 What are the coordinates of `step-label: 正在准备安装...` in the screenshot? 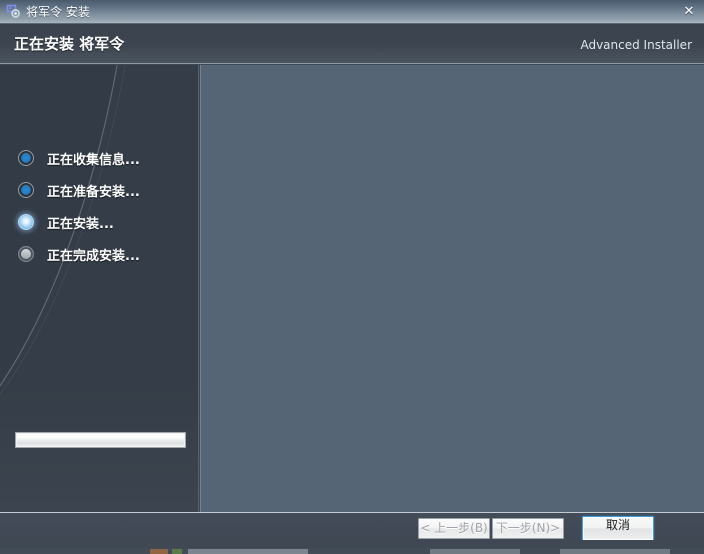 It's located at (93, 192).